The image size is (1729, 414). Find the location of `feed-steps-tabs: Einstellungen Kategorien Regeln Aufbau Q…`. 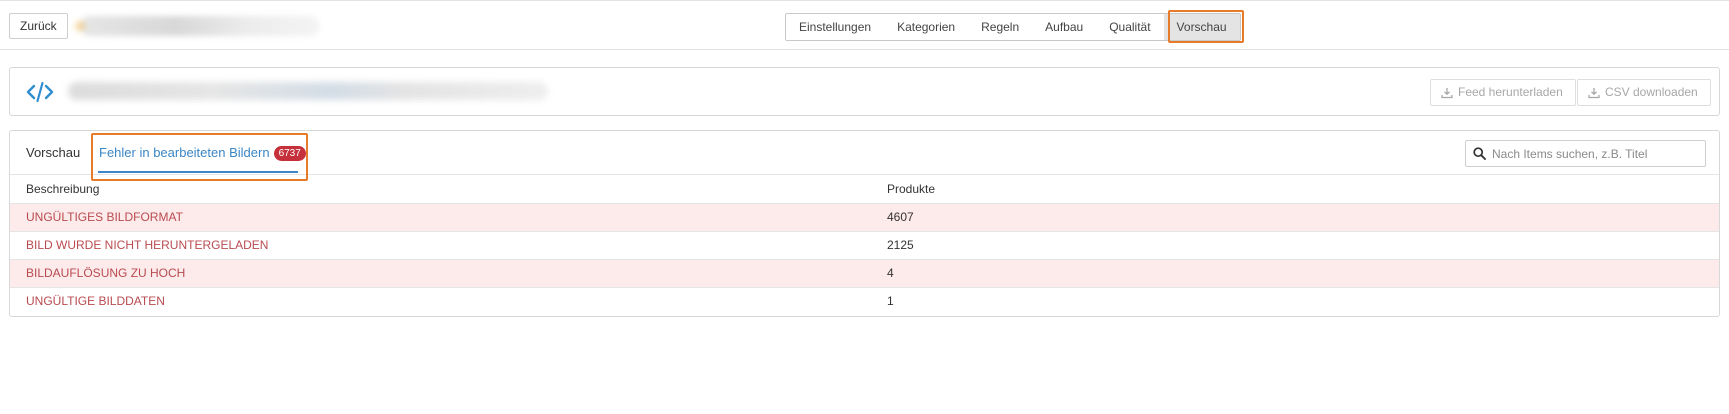

feed-steps-tabs: Einstellungen Kategorien Regeln Aufbau Q… is located at coordinates (1013, 27).